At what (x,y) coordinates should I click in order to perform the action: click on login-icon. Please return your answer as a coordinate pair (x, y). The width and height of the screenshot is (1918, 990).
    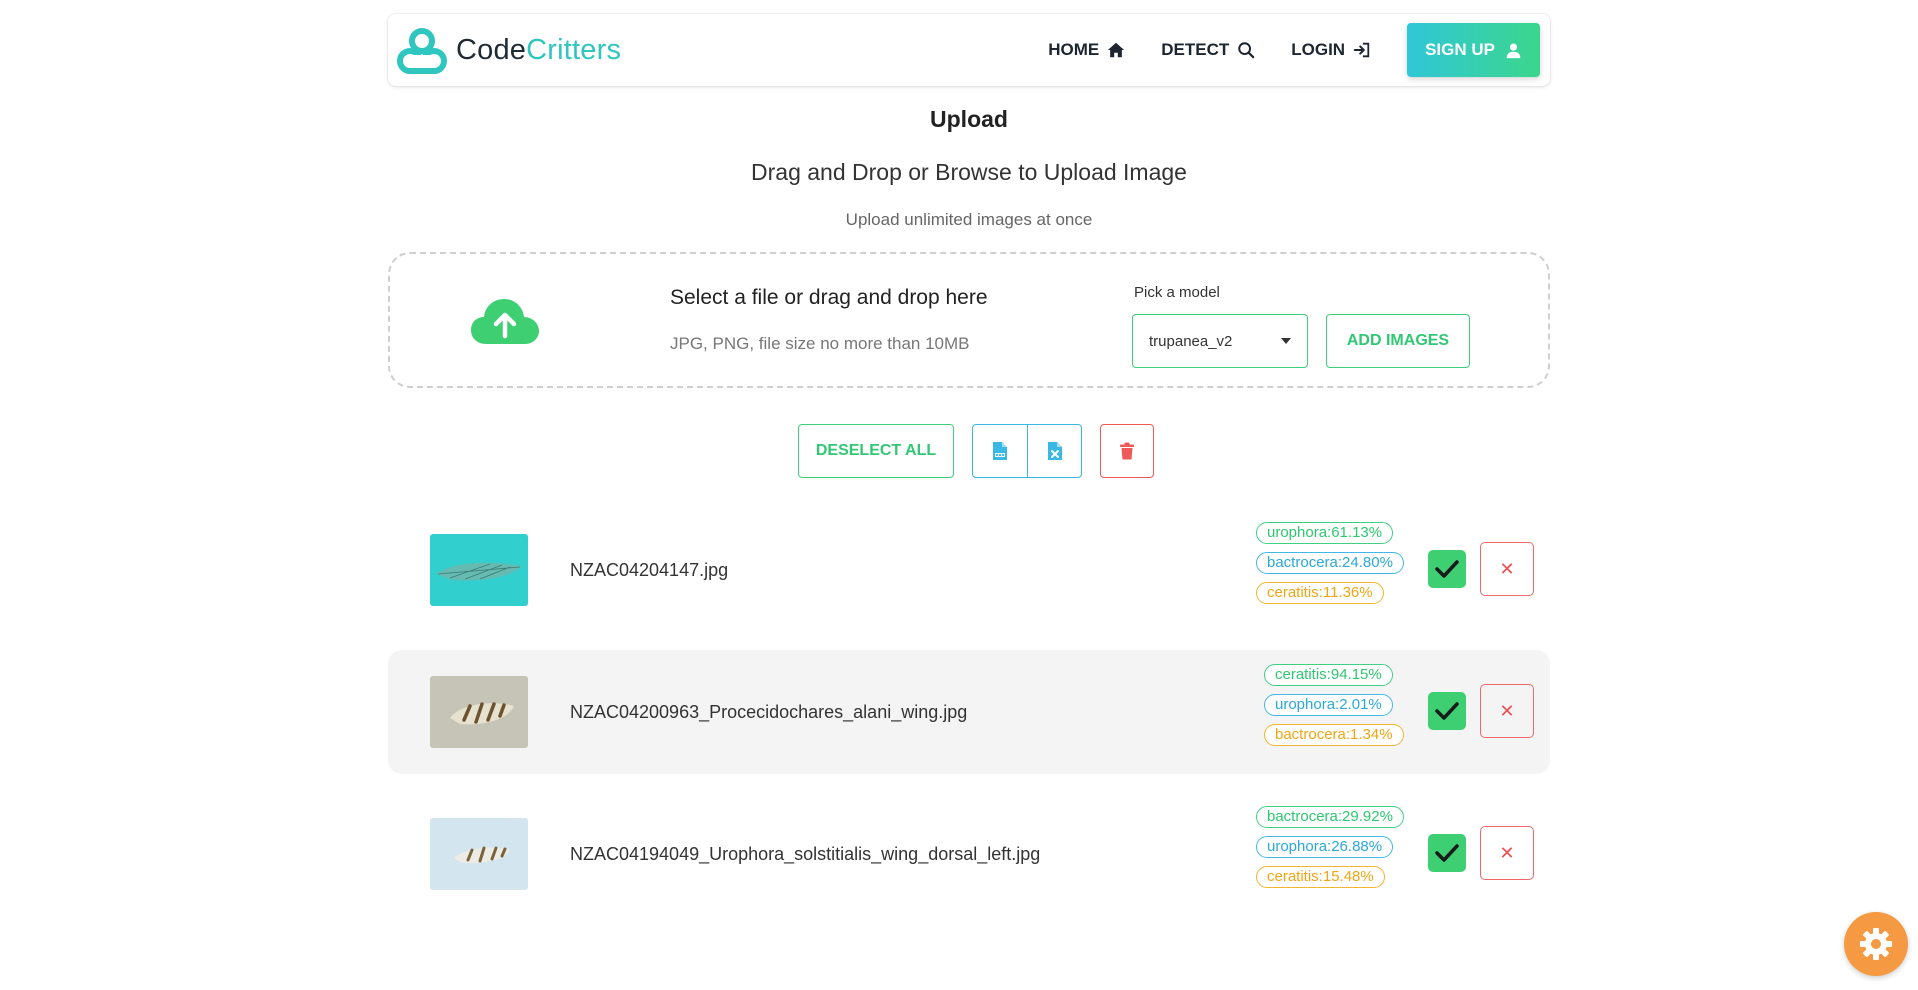
    Looking at the image, I should click on (1361, 50).